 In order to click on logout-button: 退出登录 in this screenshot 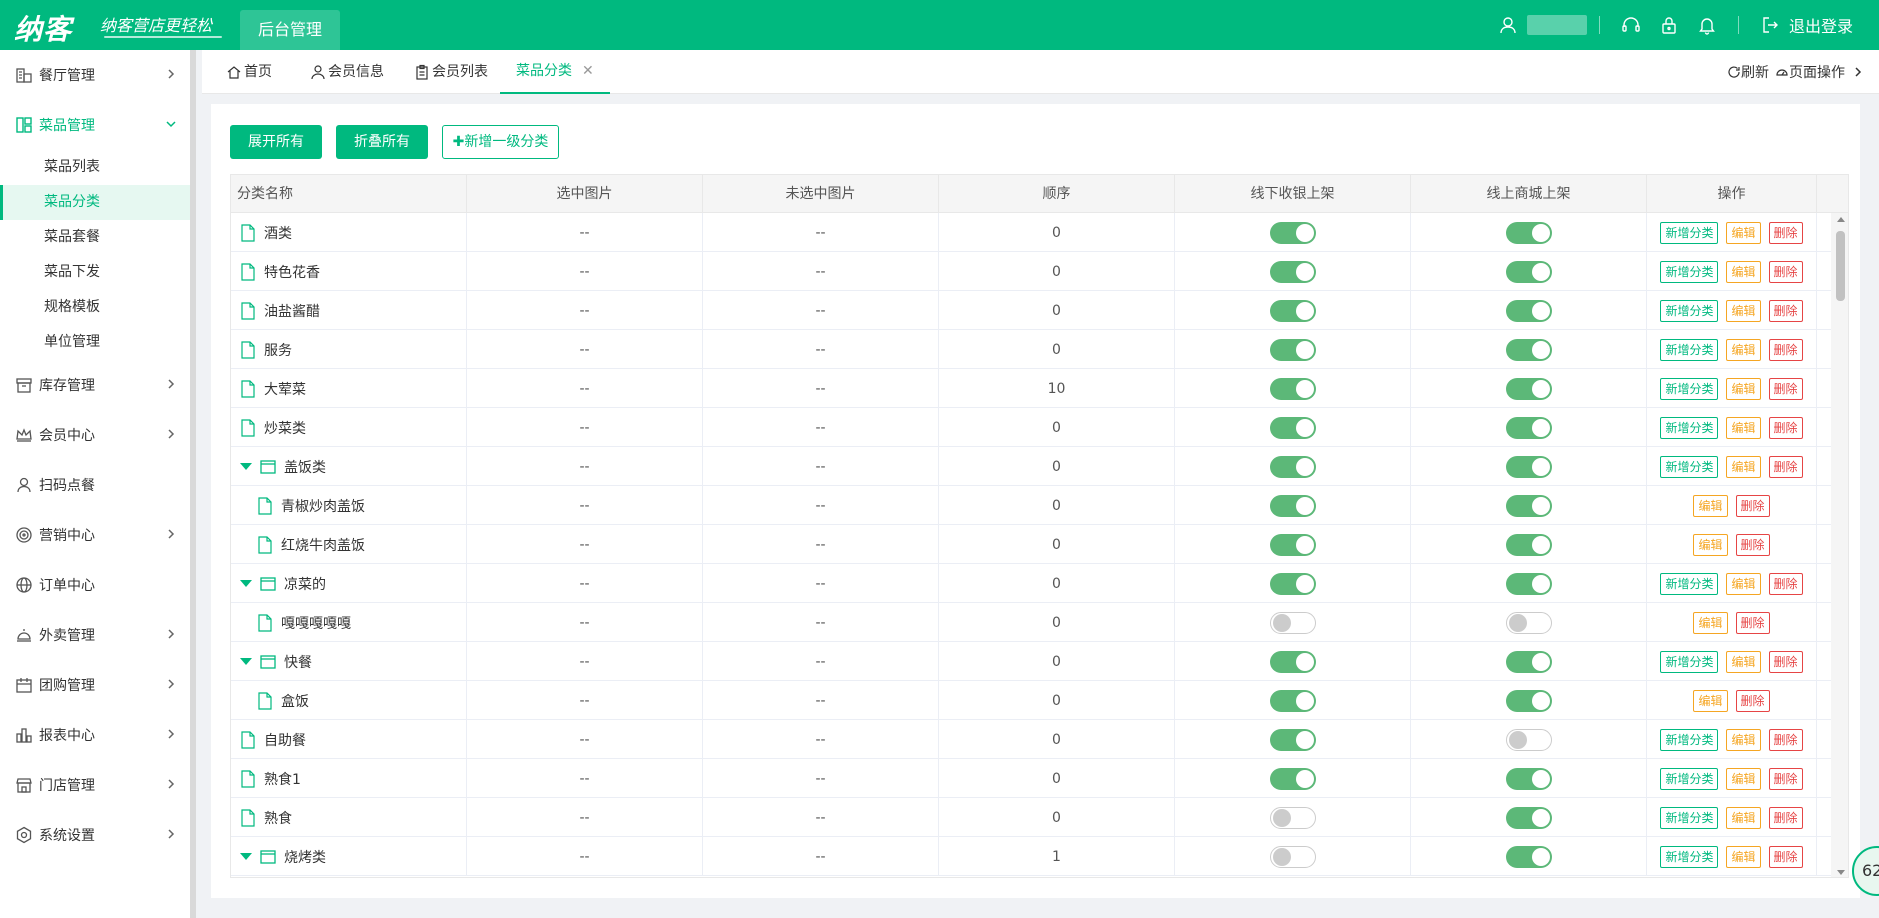, I will do `click(1821, 25)`.